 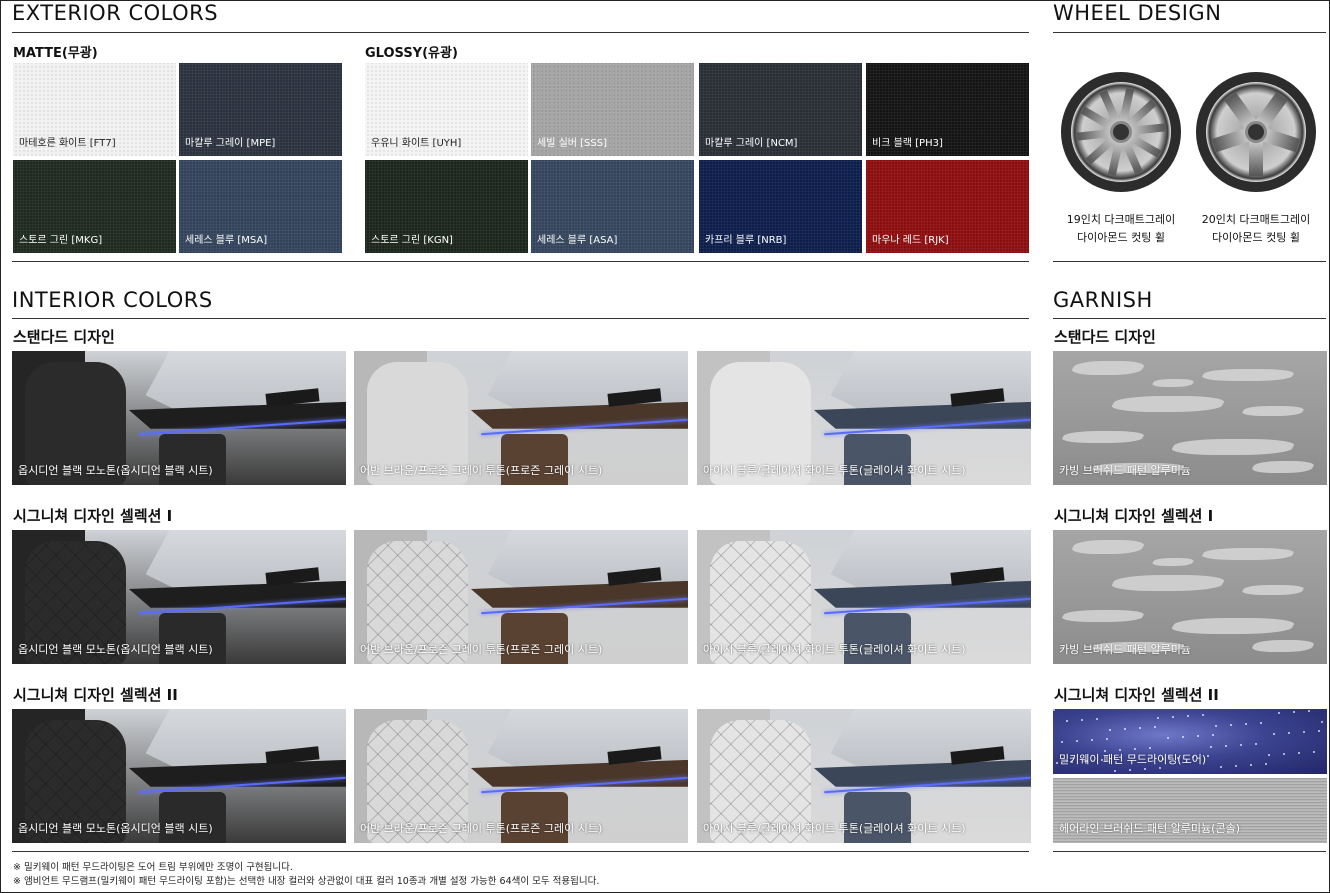 What do you see at coordinates (1190, 741) in the screenshot?
I see `garnish-option: 밀키웨이 패턴 무드라이팅(도어)` at bounding box center [1190, 741].